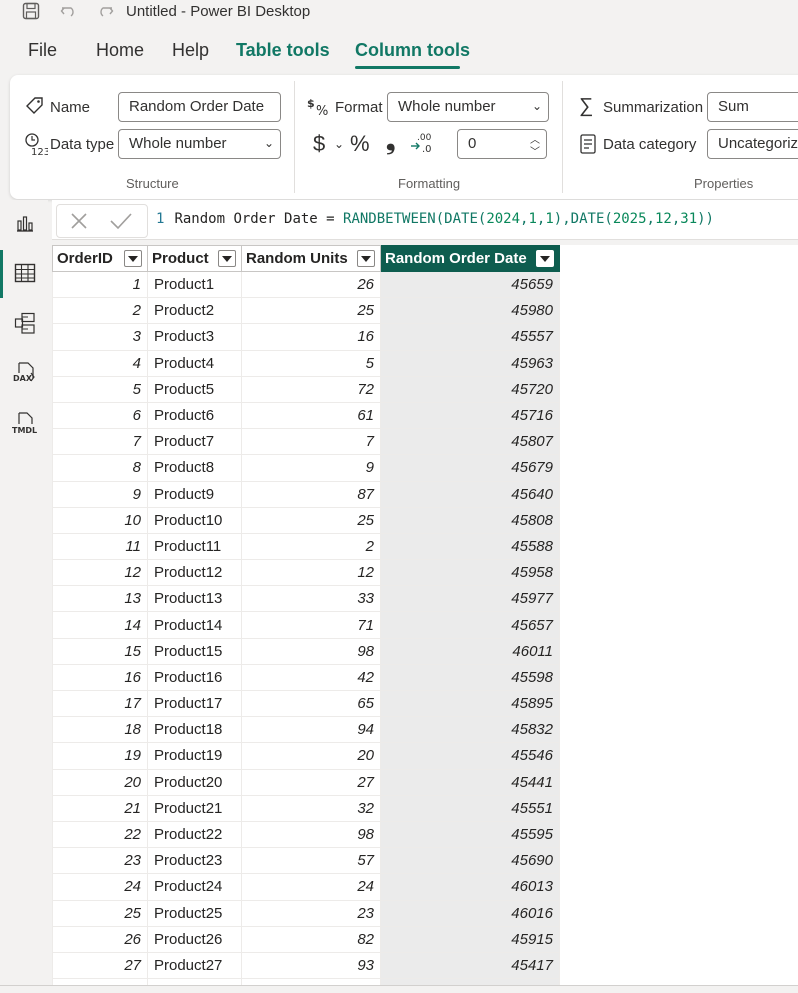 The height and width of the screenshot is (993, 798). Describe the element at coordinates (311, 337) in the screenshot. I see `cell-random-units: 16` at that location.